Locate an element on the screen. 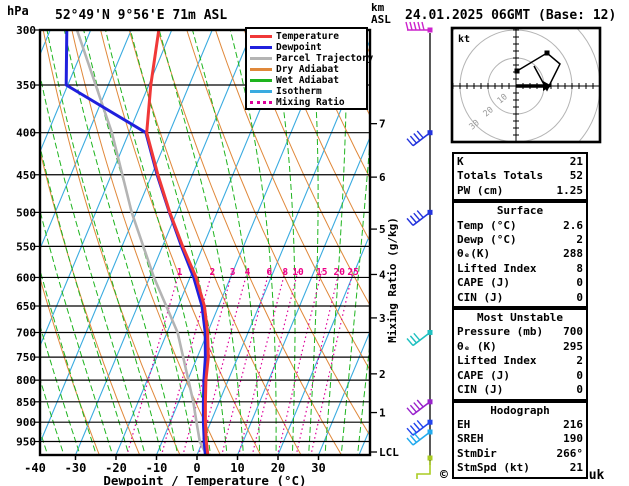  panel-row-label: CAPE (J) is located at coordinates (483, 375).